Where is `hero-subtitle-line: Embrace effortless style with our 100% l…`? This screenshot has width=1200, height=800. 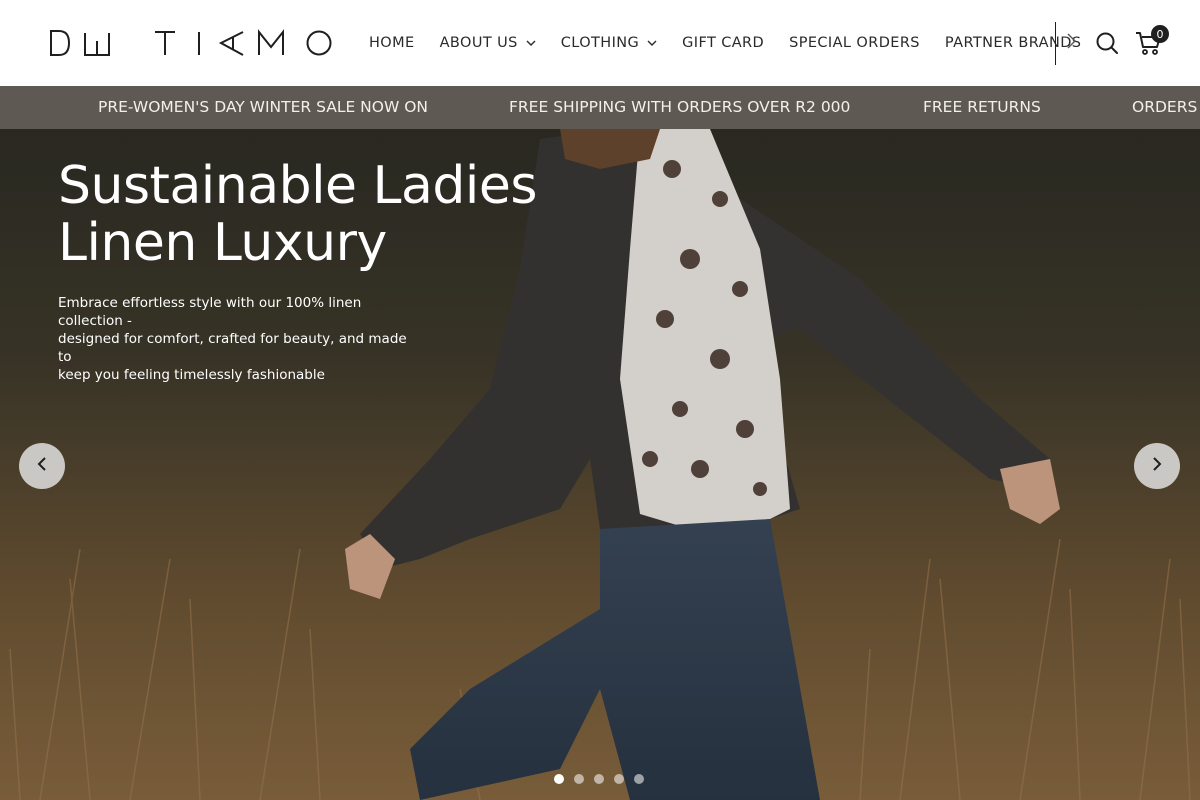 hero-subtitle-line: Embrace effortless style with our 100% l… is located at coordinates (210, 312).